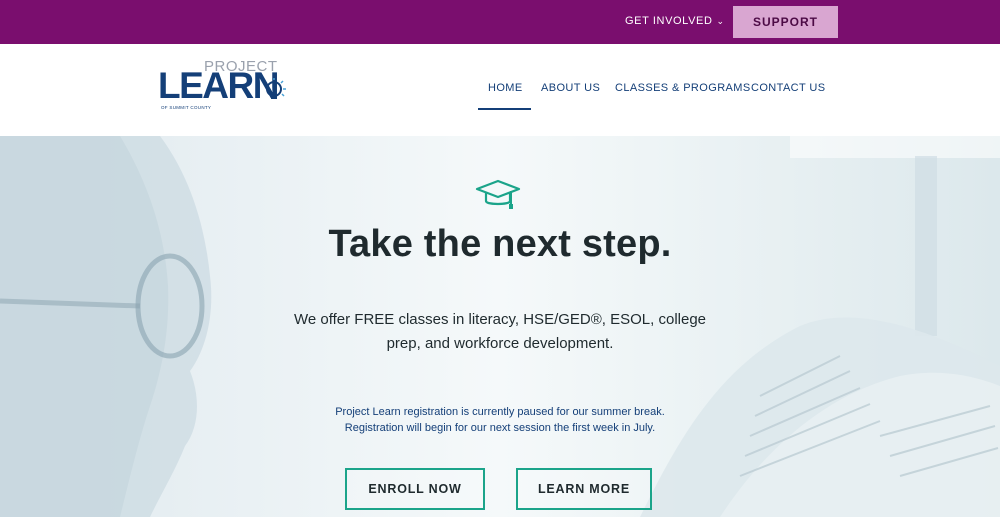 Image resolution: width=1000 pixels, height=517 pixels. What do you see at coordinates (276, 88) in the screenshot?
I see `lightbulb-icon` at bounding box center [276, 88].